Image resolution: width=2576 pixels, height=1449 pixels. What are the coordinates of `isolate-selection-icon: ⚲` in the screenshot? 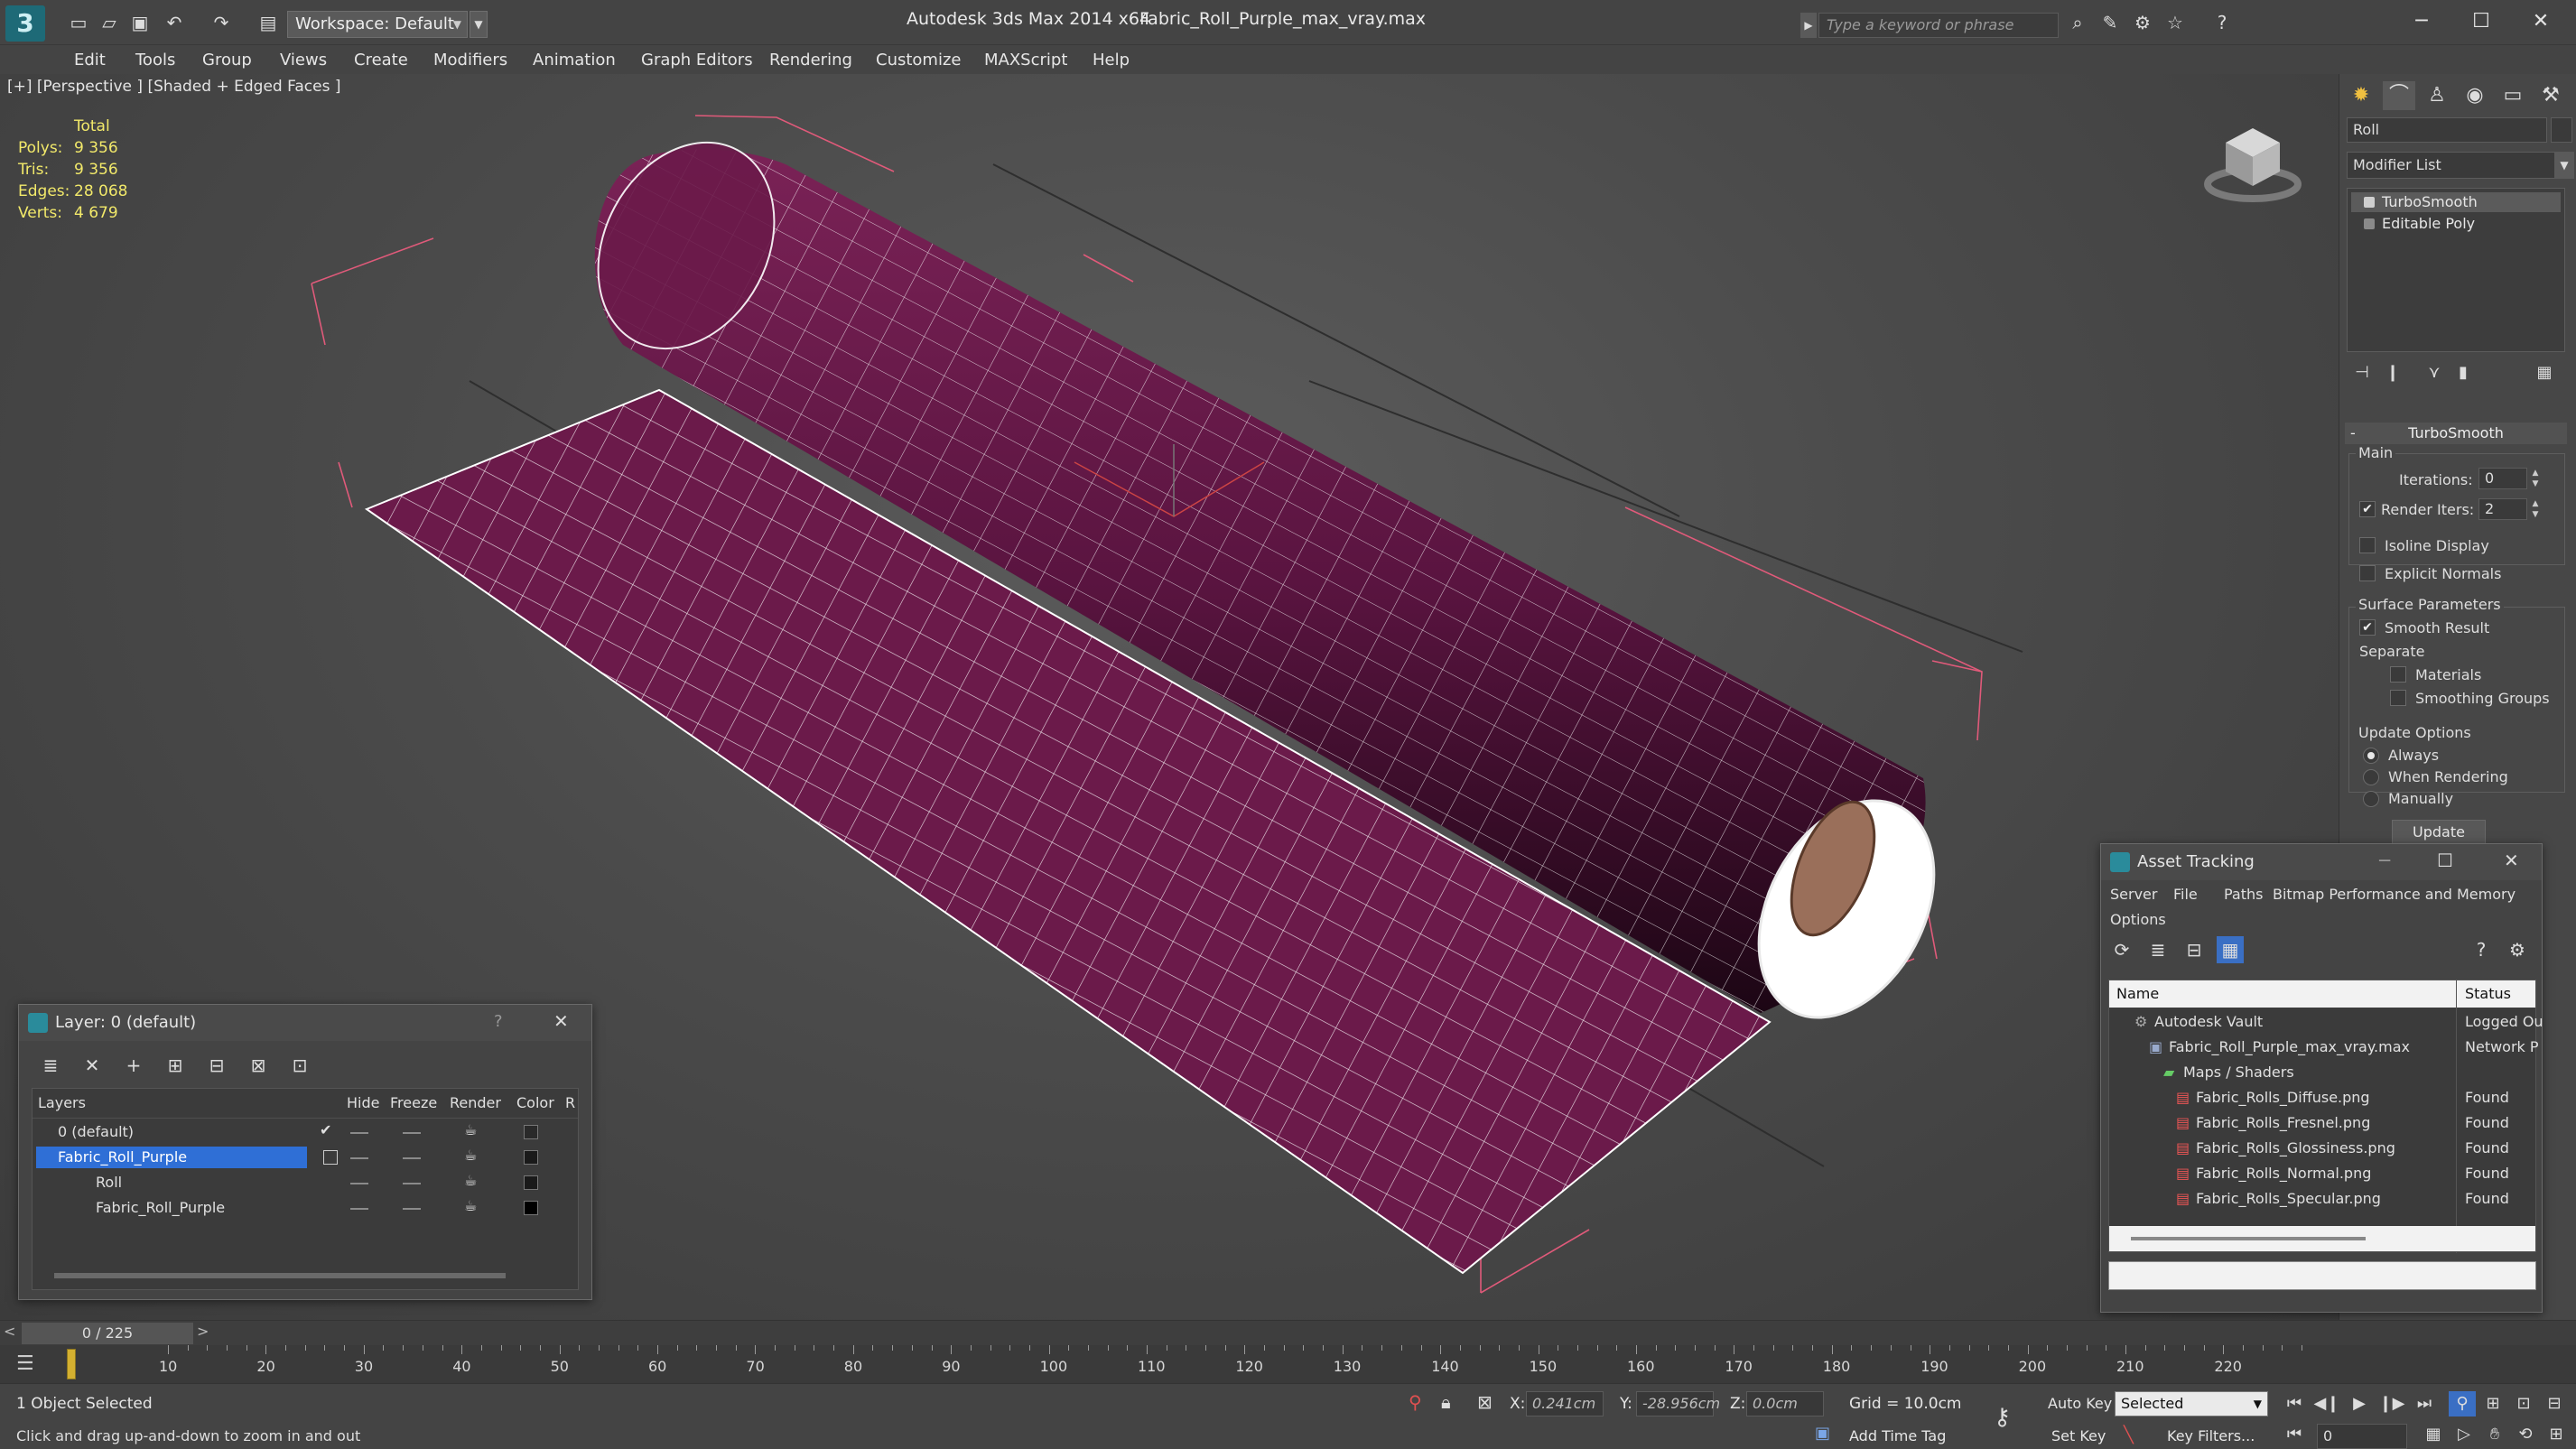 It's located at (1415, 1402).